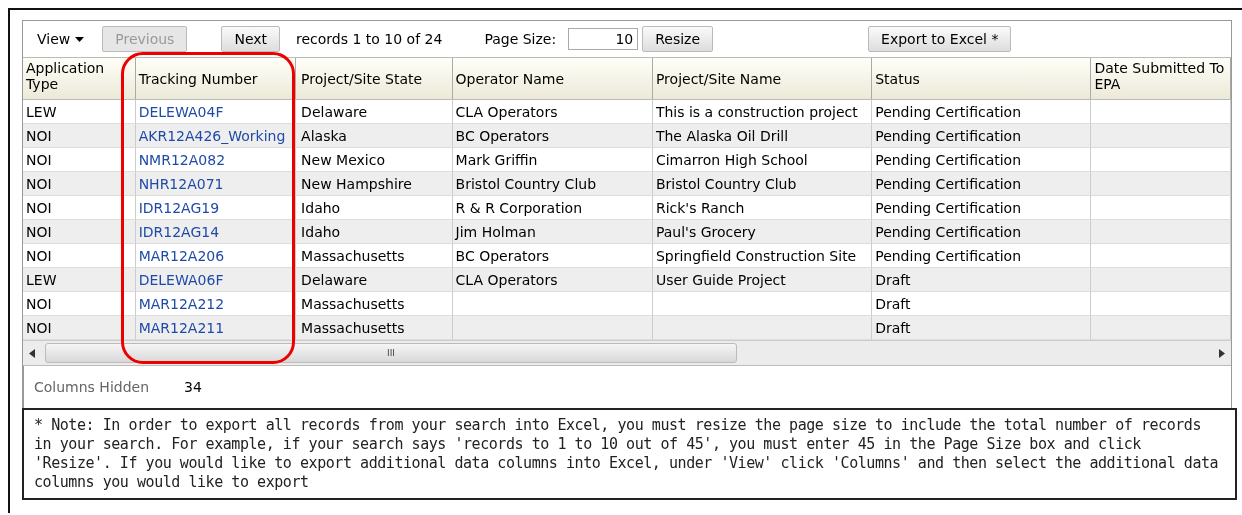  I want to click on table-cell: LEW, so click(79, 280).